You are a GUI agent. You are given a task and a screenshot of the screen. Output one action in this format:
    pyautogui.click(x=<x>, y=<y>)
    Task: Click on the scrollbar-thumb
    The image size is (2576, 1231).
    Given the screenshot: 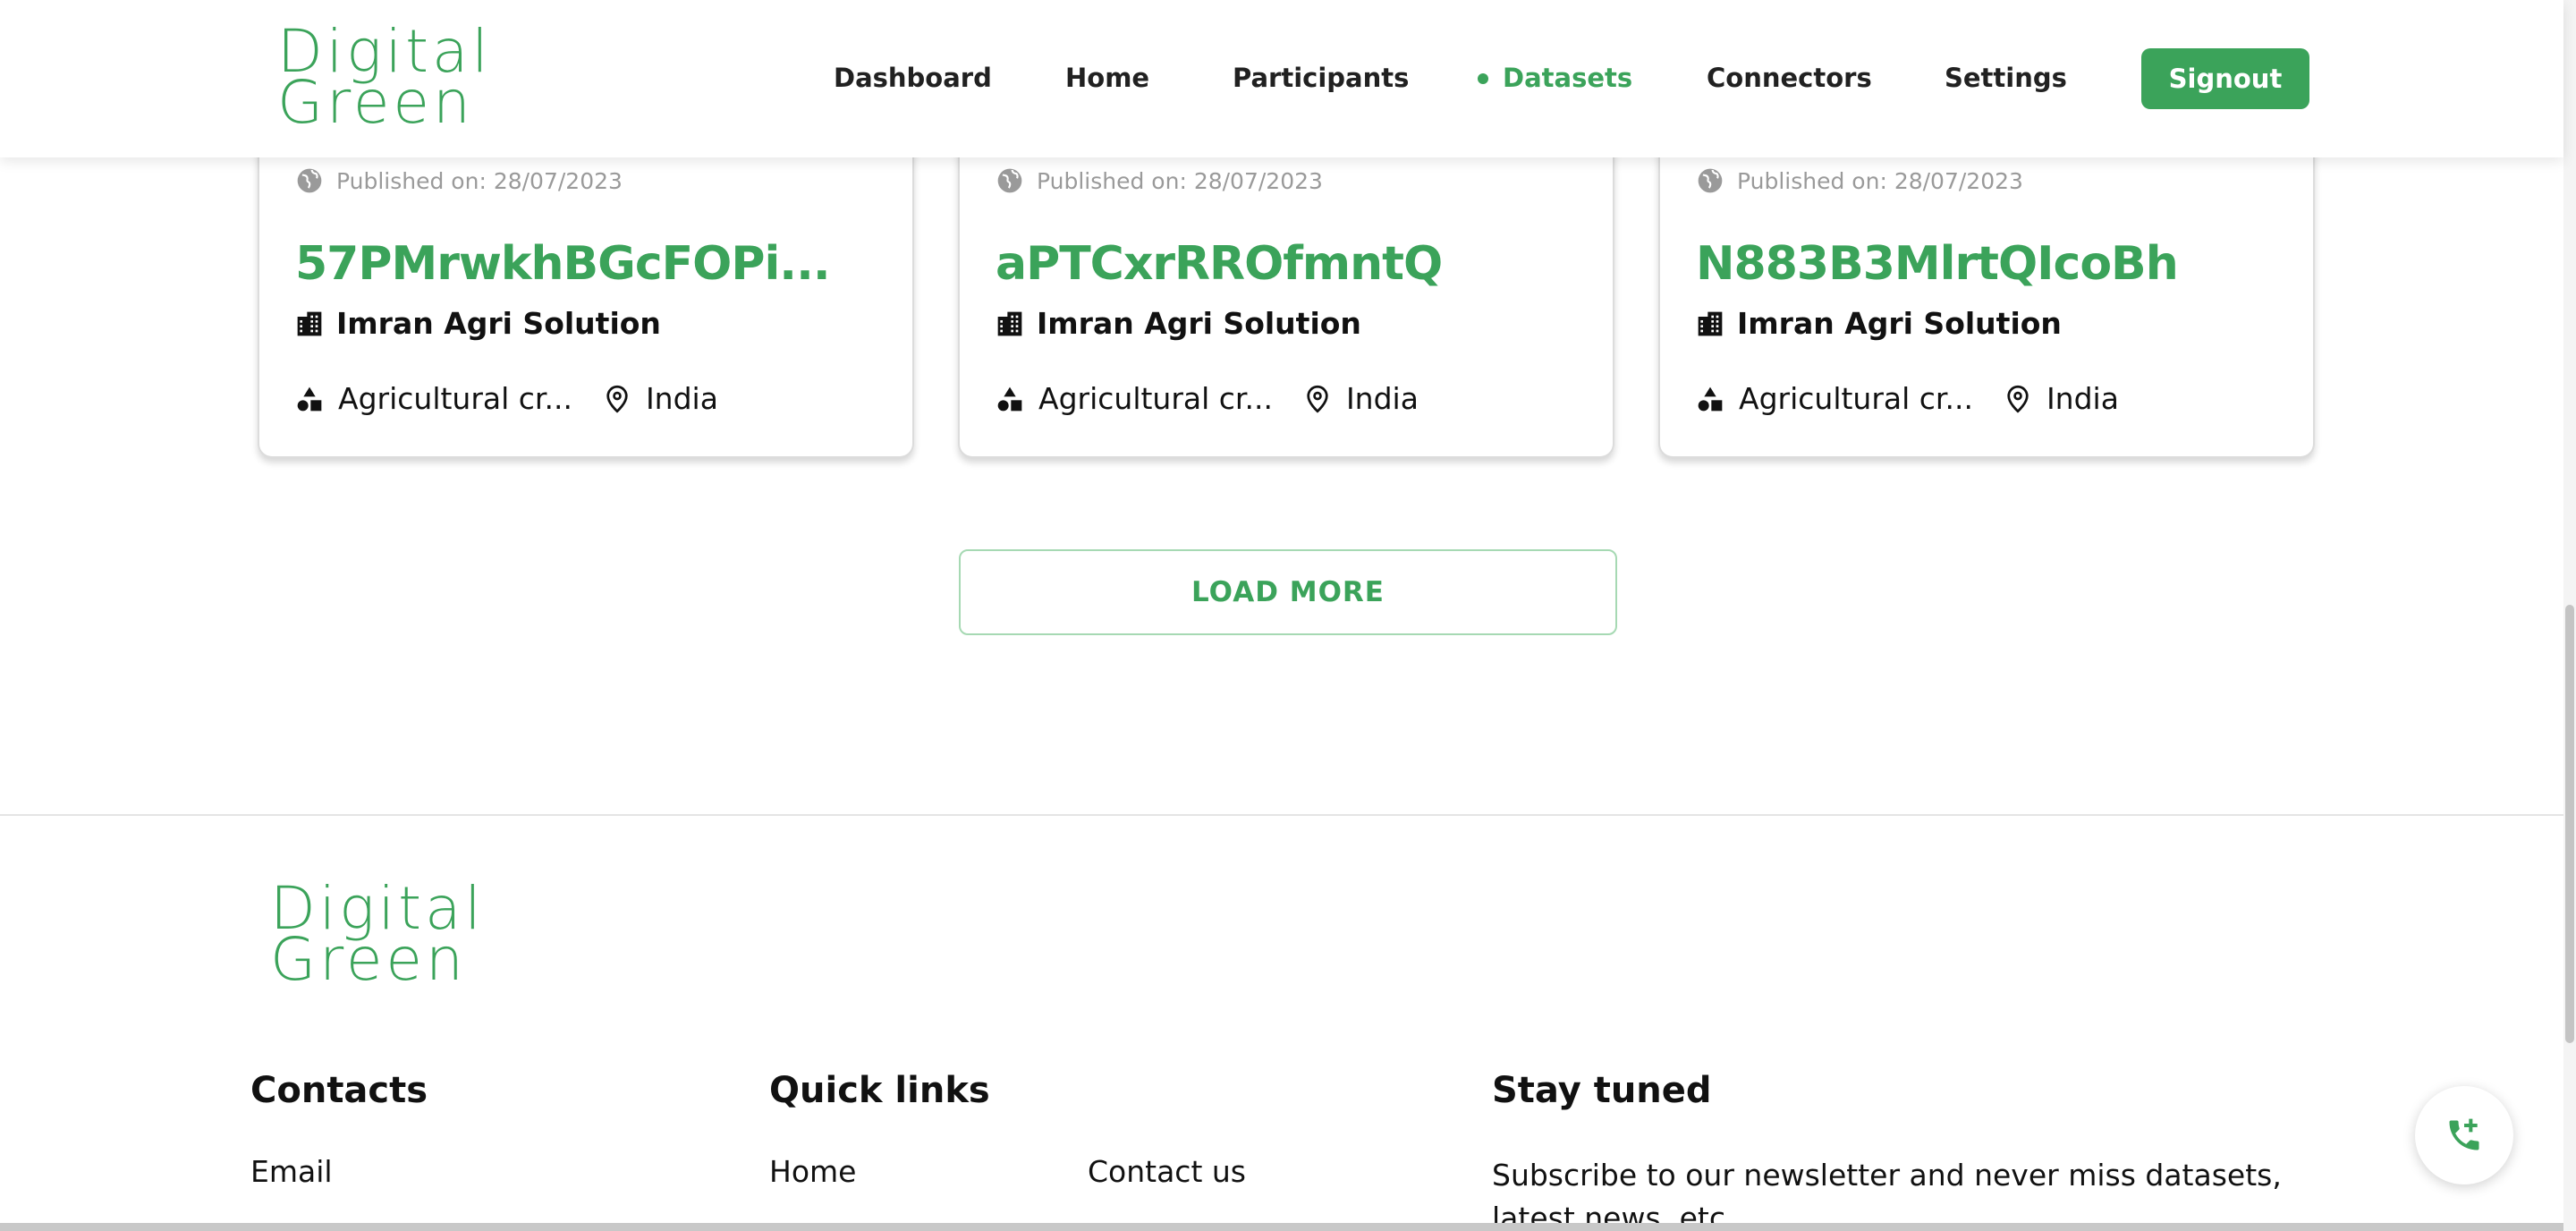 What is the action you would take?
    pyautogui.click(x=2569, y=824)
    